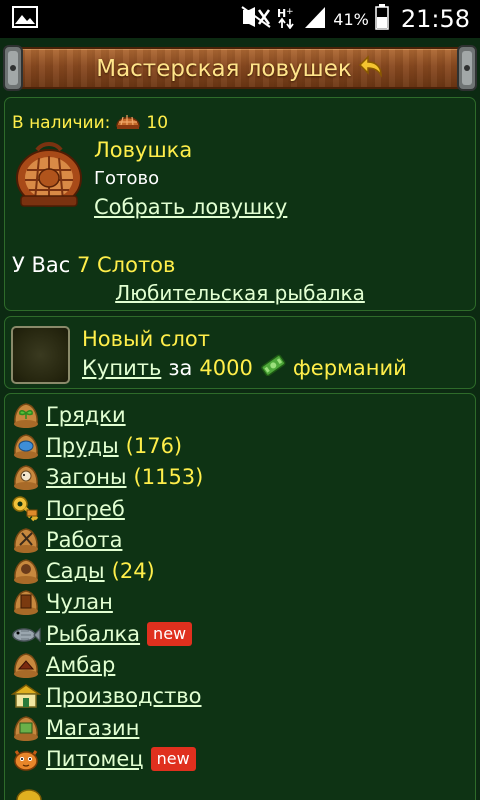 The height and width of the screenshot is (800, 480). Describe the element at coordinates (49, 174) in the screenshot. I see `trap-icon` at that location.